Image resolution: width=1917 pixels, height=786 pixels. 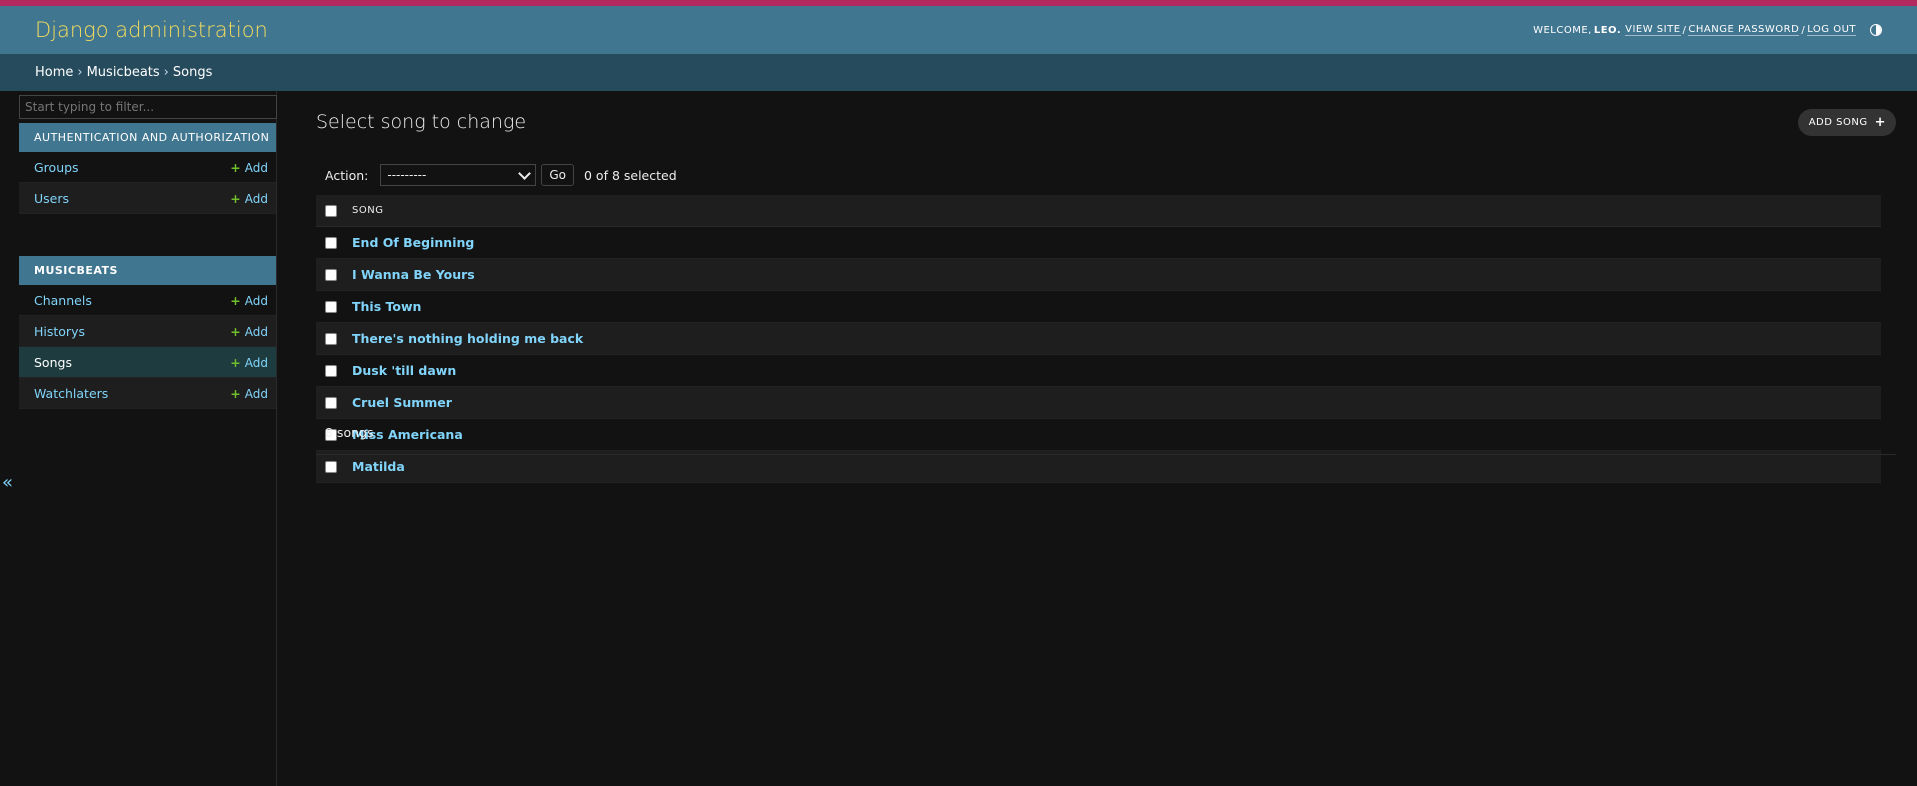 I want to click on song-link: This Town, so click(x=386, y=306).